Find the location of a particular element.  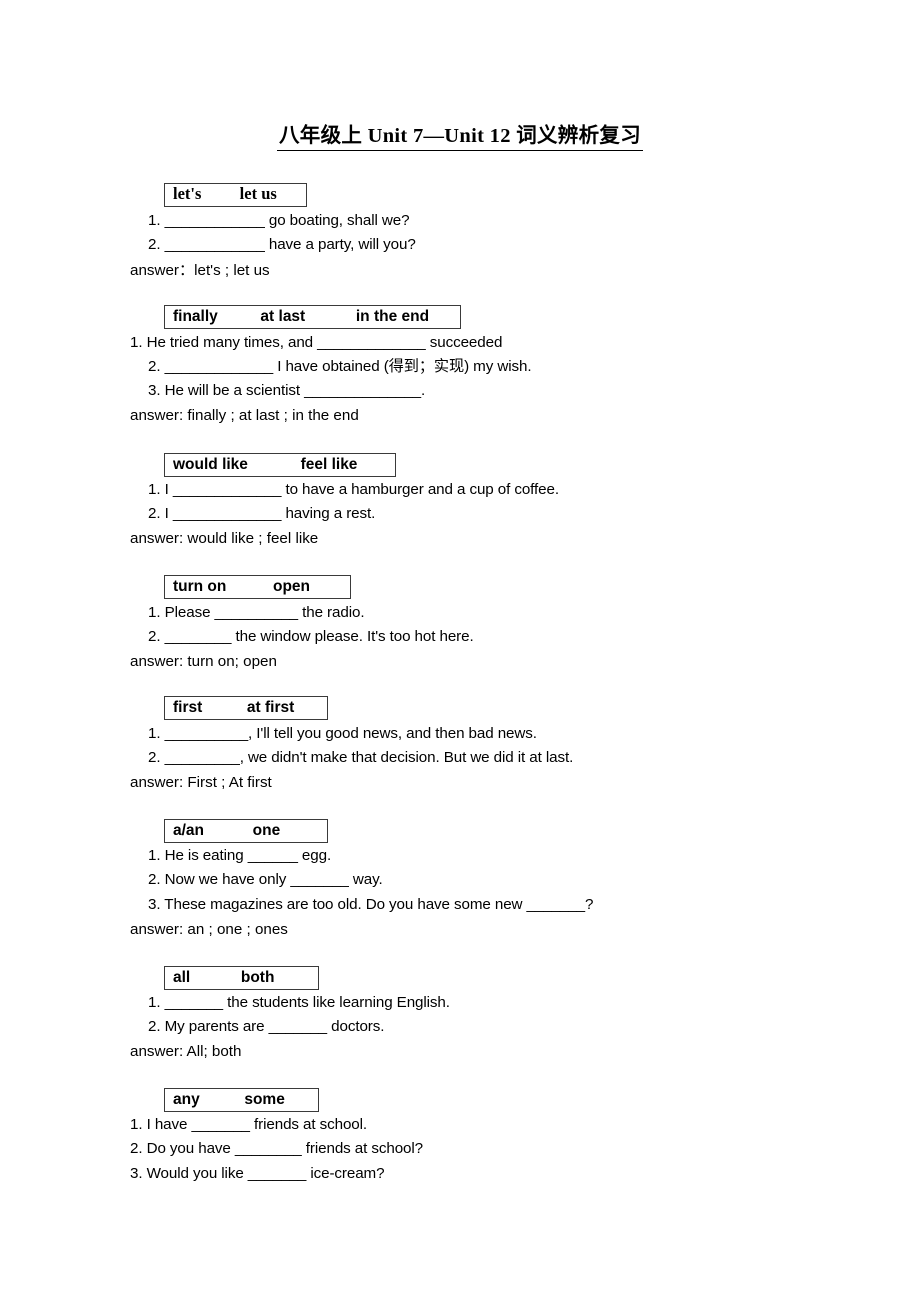

word-box-all-both: all both is located at coordinates (241, 978).